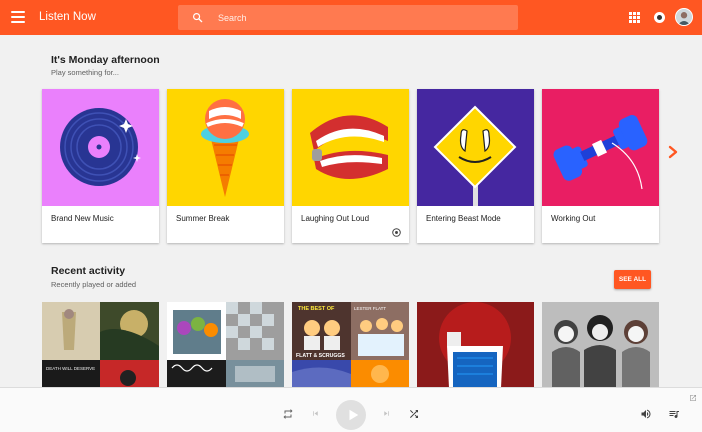  Describe the element at coordinates (463, 218) in the screenshot. I see `card-label: Entering Beast Mode` at that location.